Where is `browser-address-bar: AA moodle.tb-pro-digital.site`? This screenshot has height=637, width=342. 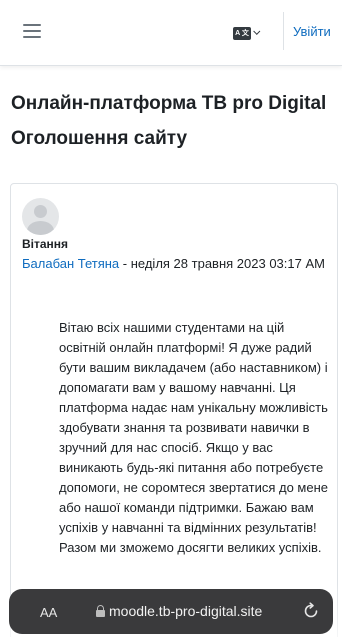 browser-address-bar: AA moodle.tb-pro-digital.site is located at coordinates (171, 611).